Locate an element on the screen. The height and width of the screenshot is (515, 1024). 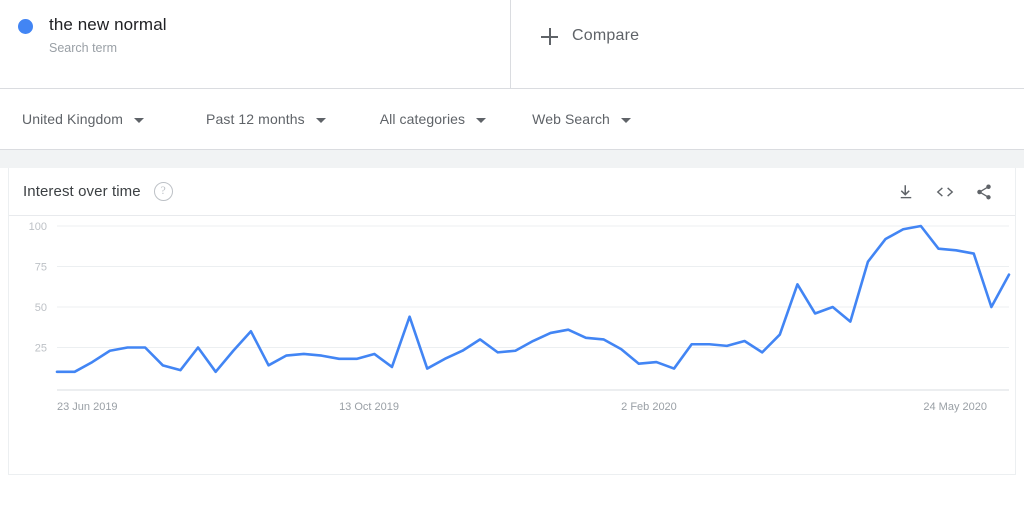
filter-time-range: Past 12 months is located at coordinates (266, 119).